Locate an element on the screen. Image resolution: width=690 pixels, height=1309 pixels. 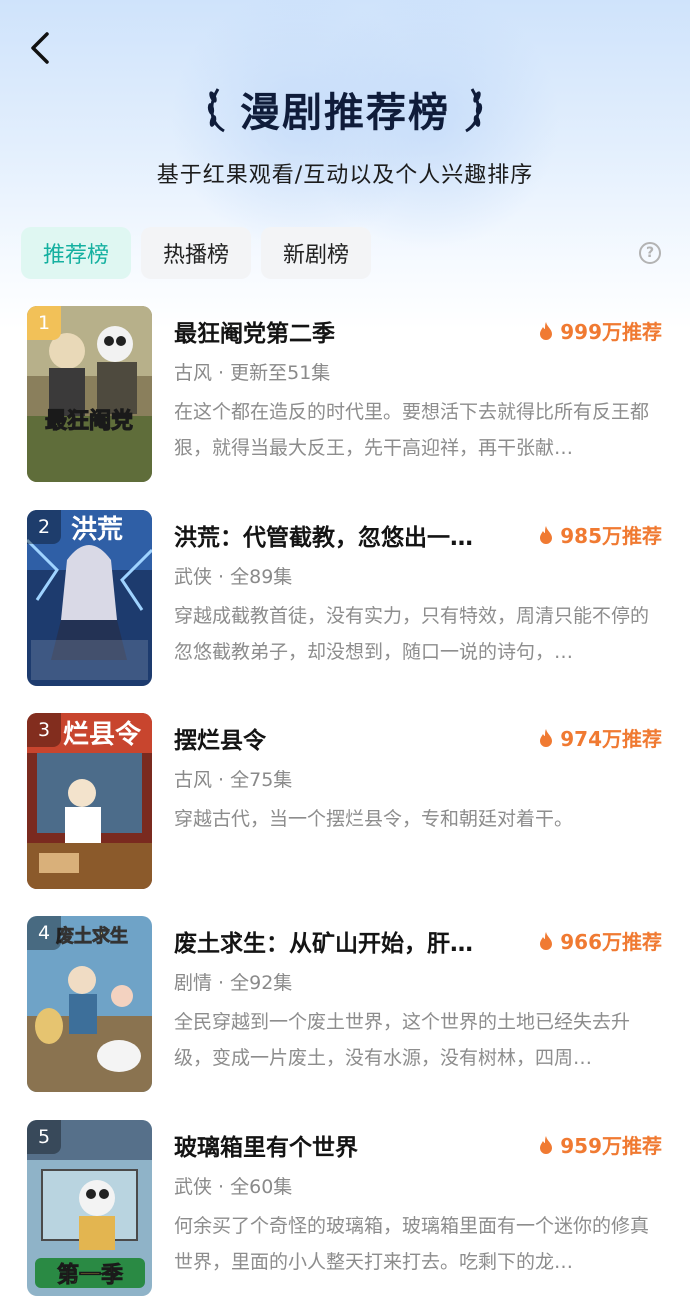
rank-badge: 3 is located at coordinates (44, 730).